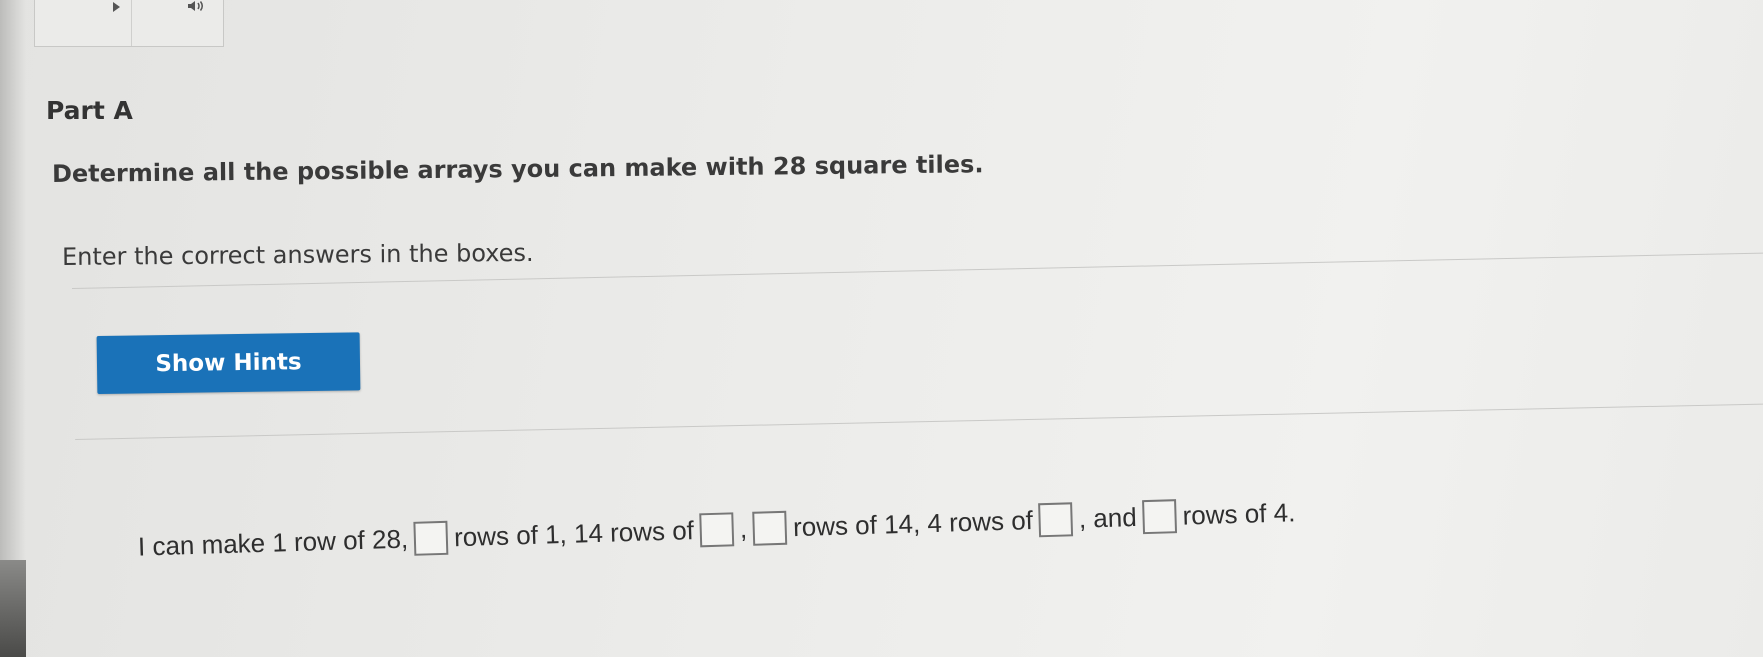  What do you see at coordinates (913, 524) in the screenshot?
I see `sentence-text: rows of 14, 4 rows of` at bounding box center [913, 524].